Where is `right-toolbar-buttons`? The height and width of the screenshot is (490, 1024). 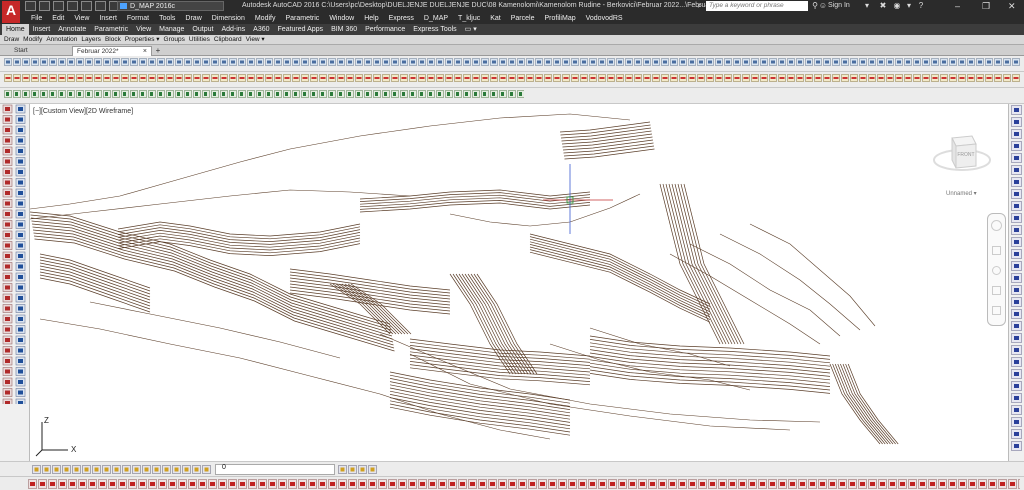
right-toolbar-buttons is located at coordinates (1017, 282).